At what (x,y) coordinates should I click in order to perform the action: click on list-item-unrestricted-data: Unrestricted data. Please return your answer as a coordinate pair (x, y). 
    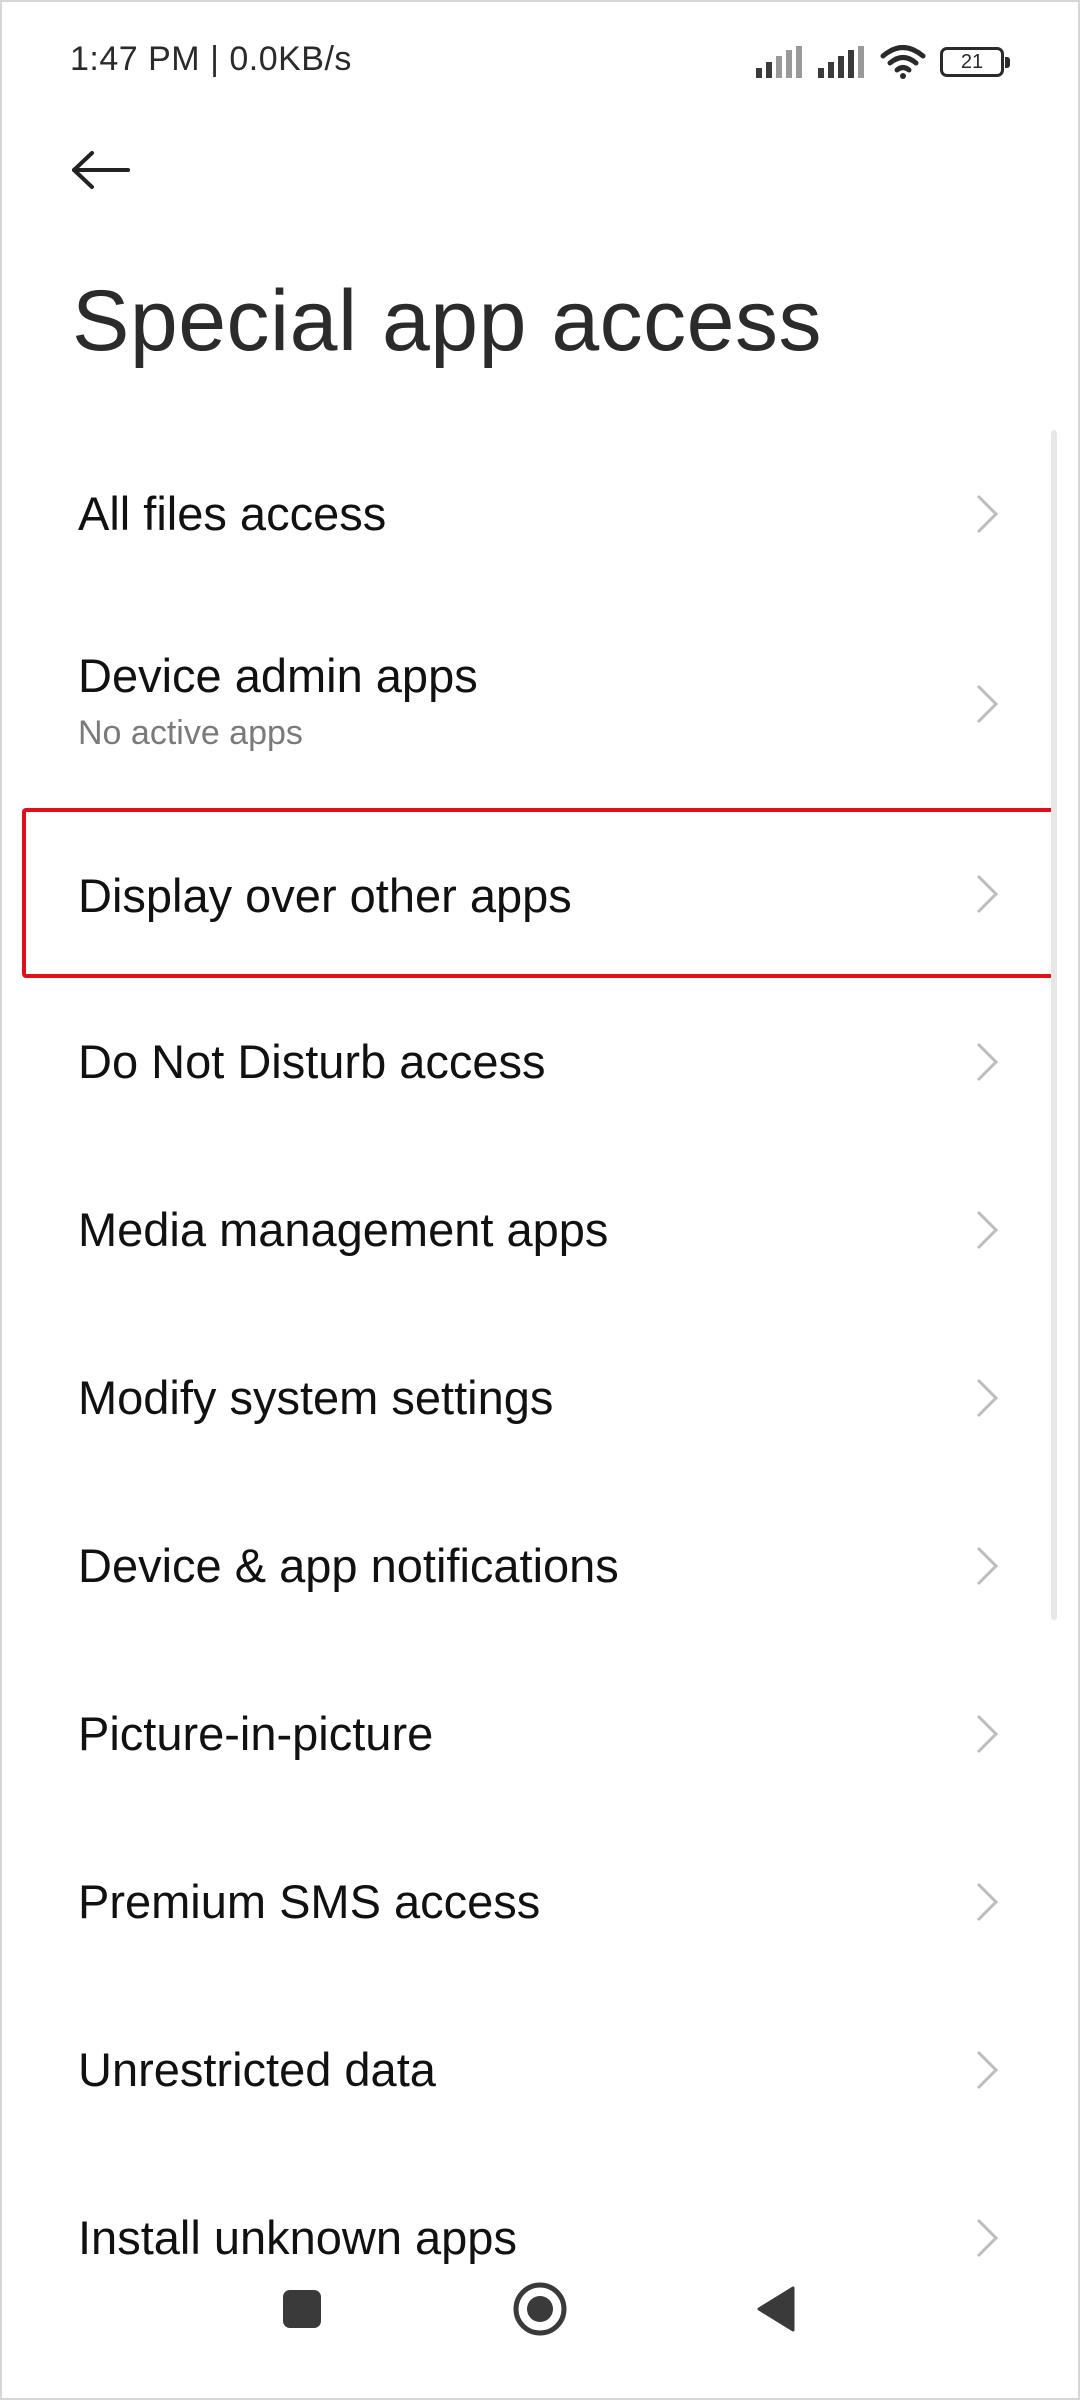
    Looking at the image, I should click on (539, 2070).